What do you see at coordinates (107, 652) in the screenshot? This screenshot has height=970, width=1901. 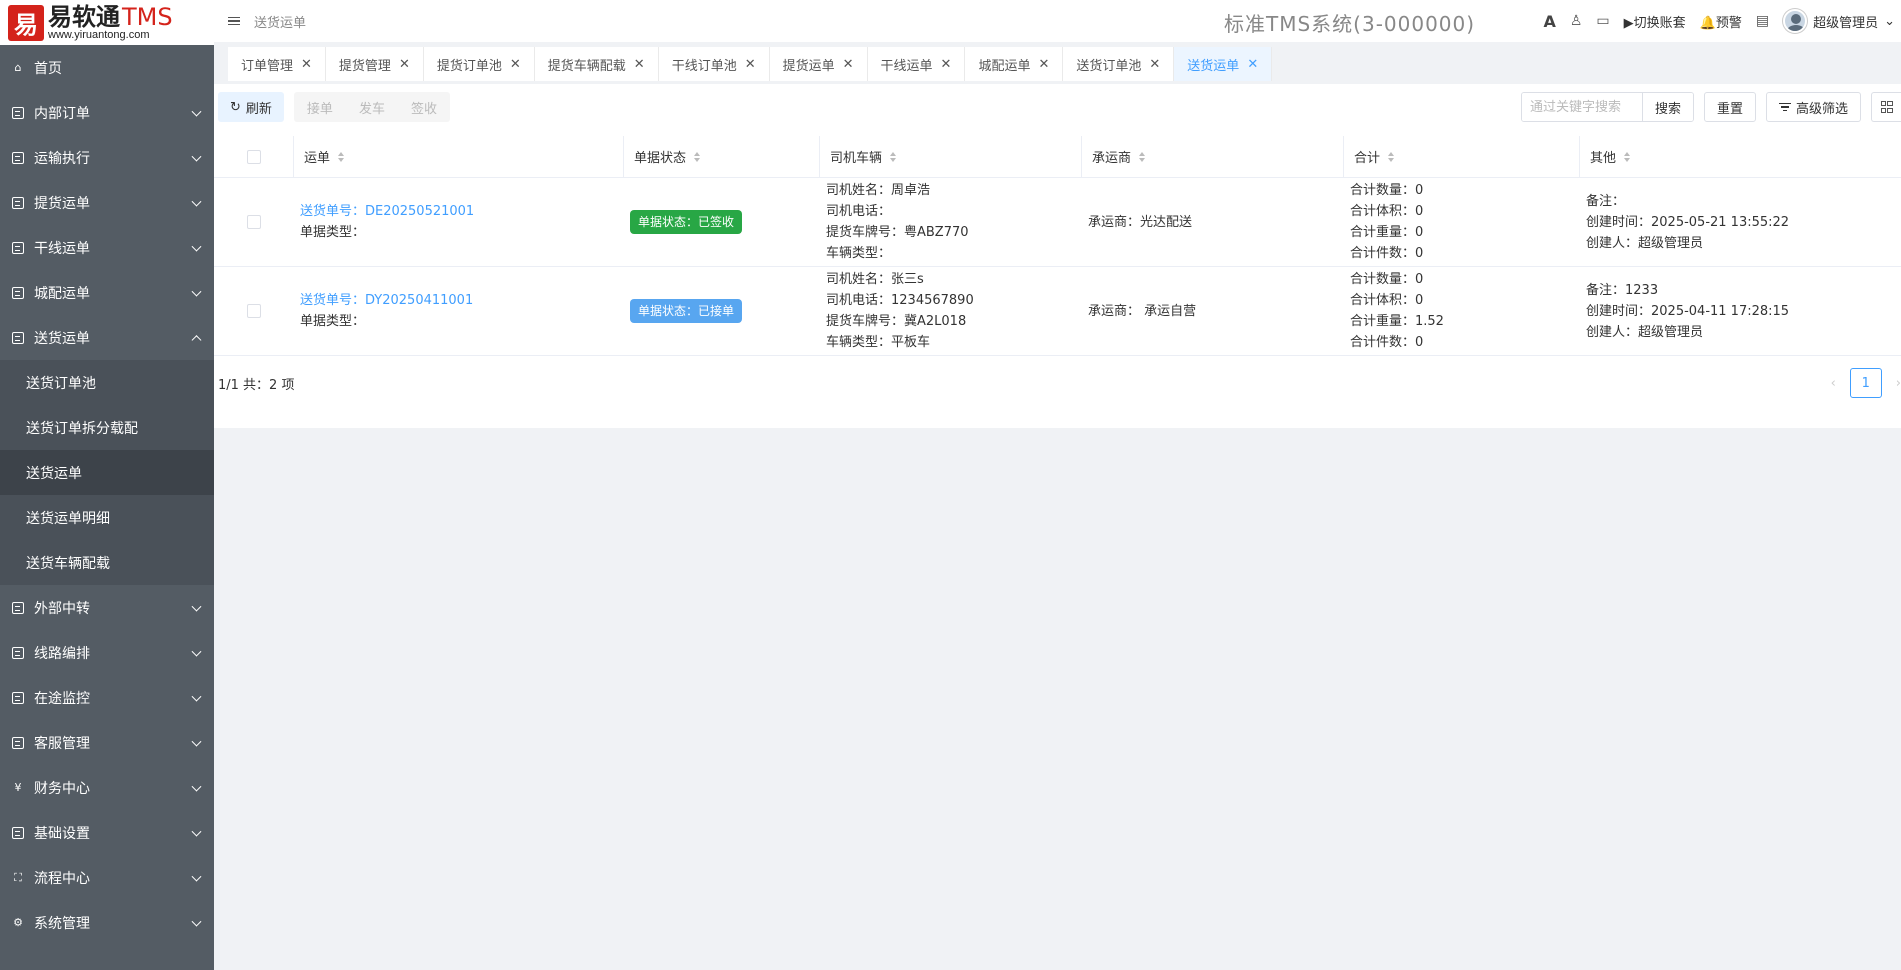 I see `sidebar-item-route-planning: 线路编排` at bounding box center [107, 652].